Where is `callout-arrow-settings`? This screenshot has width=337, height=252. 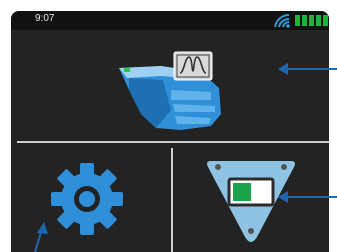
callout-arrow-settings is located at coordinates (41, 237).